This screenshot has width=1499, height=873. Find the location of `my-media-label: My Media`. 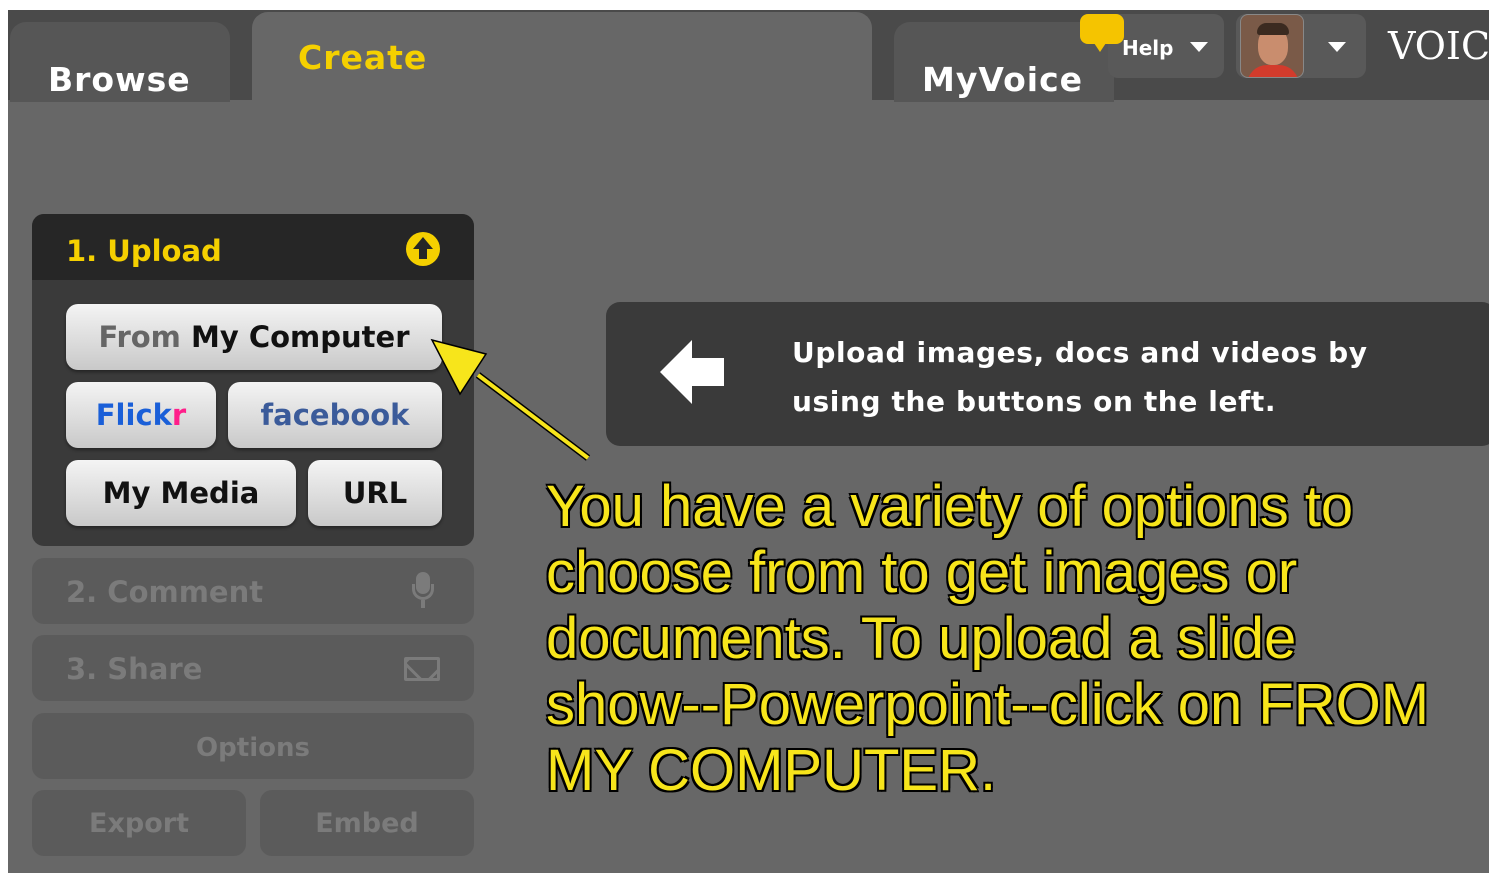

my-media-label: My Media is located at coordinates (181, 493).